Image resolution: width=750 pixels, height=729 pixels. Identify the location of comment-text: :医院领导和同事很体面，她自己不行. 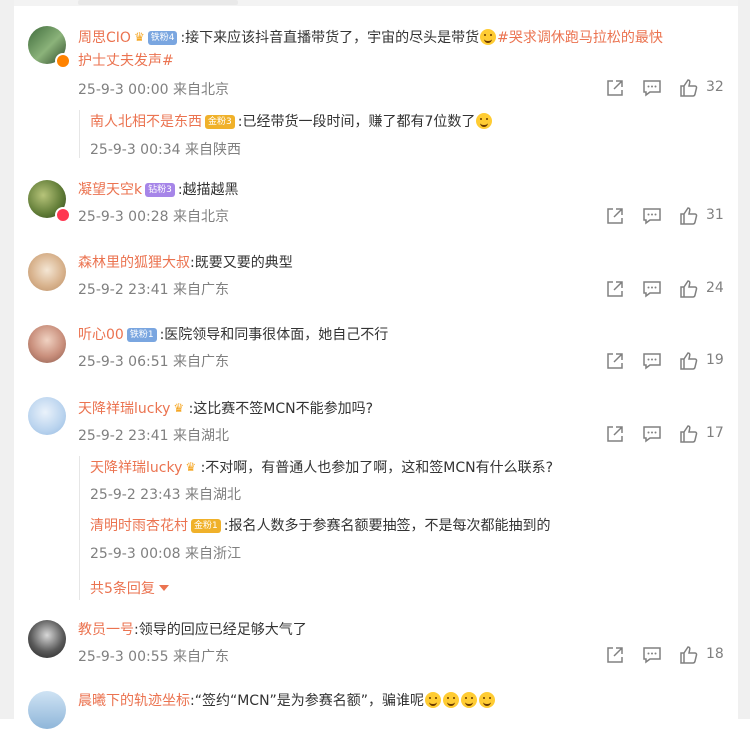
(274, 335).